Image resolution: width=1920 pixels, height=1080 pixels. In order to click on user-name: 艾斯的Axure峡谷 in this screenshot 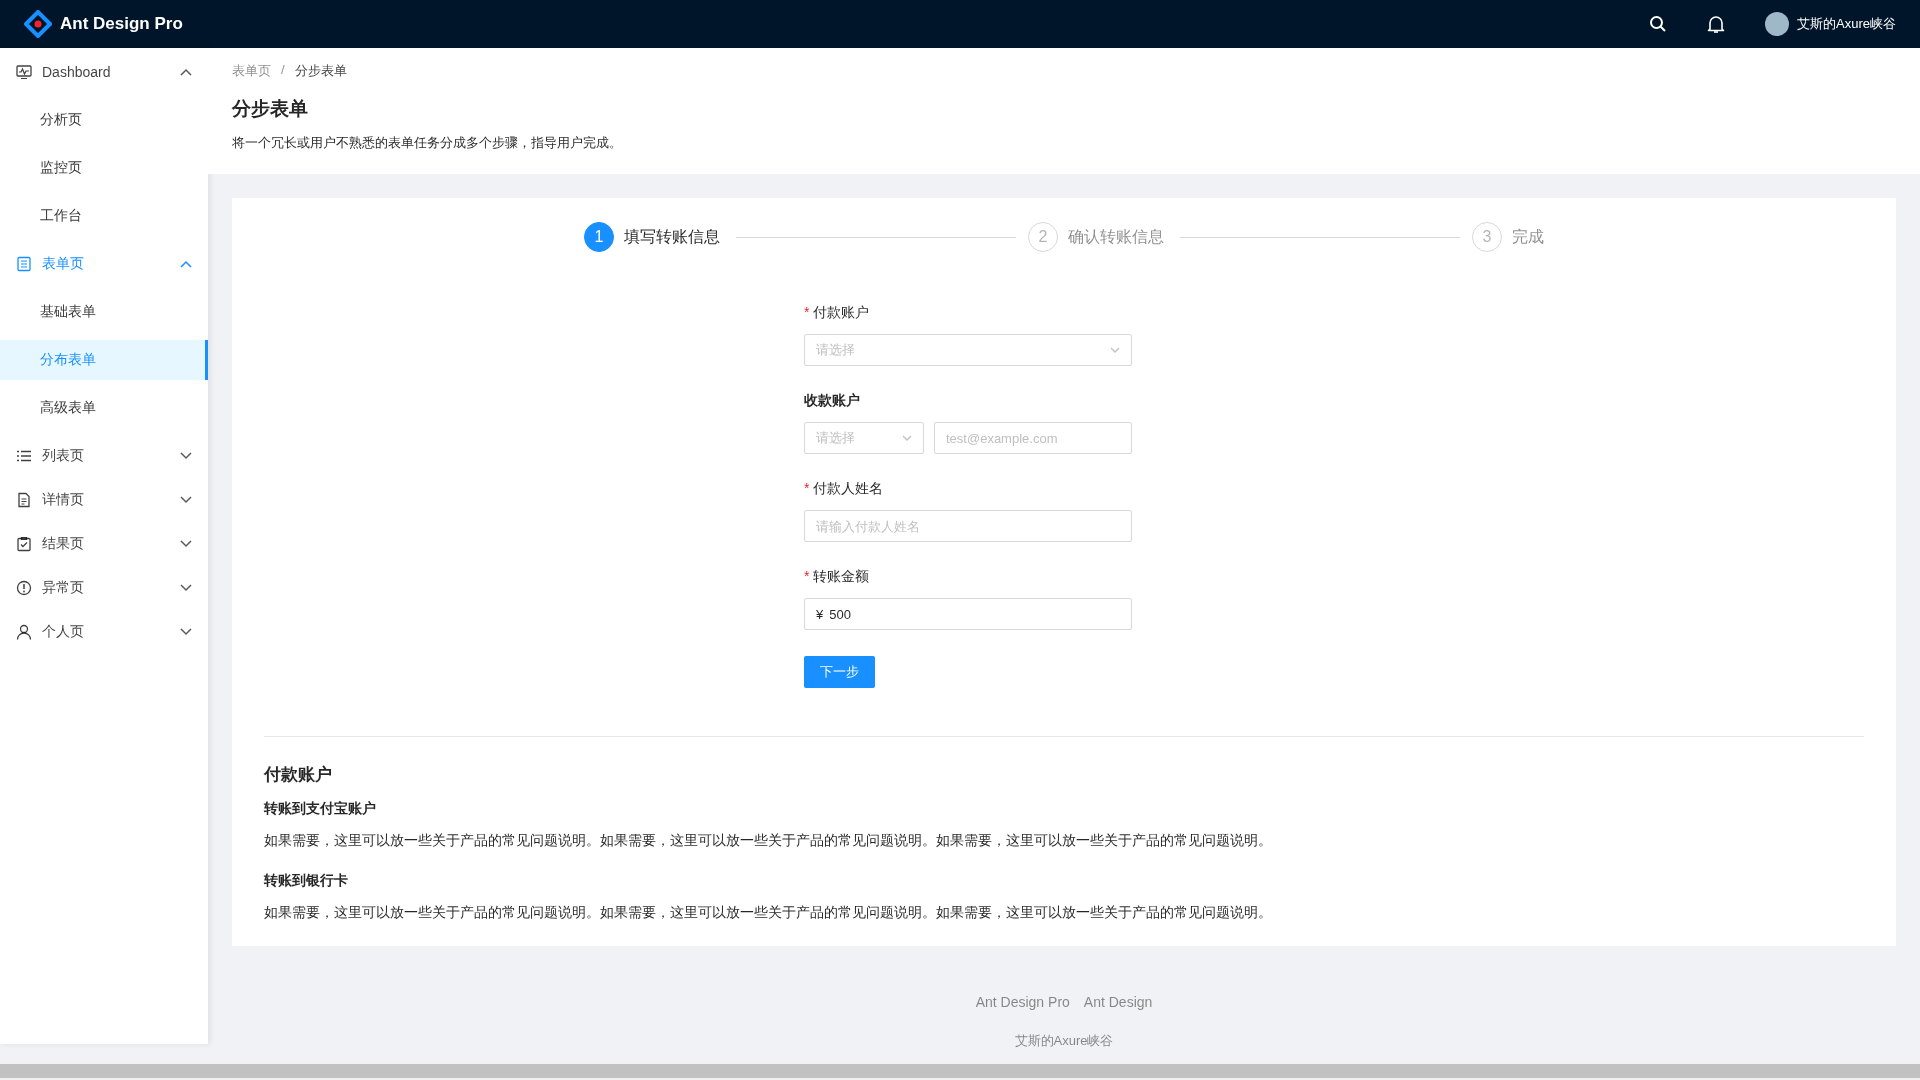, I will do `click(1846, 24)`.